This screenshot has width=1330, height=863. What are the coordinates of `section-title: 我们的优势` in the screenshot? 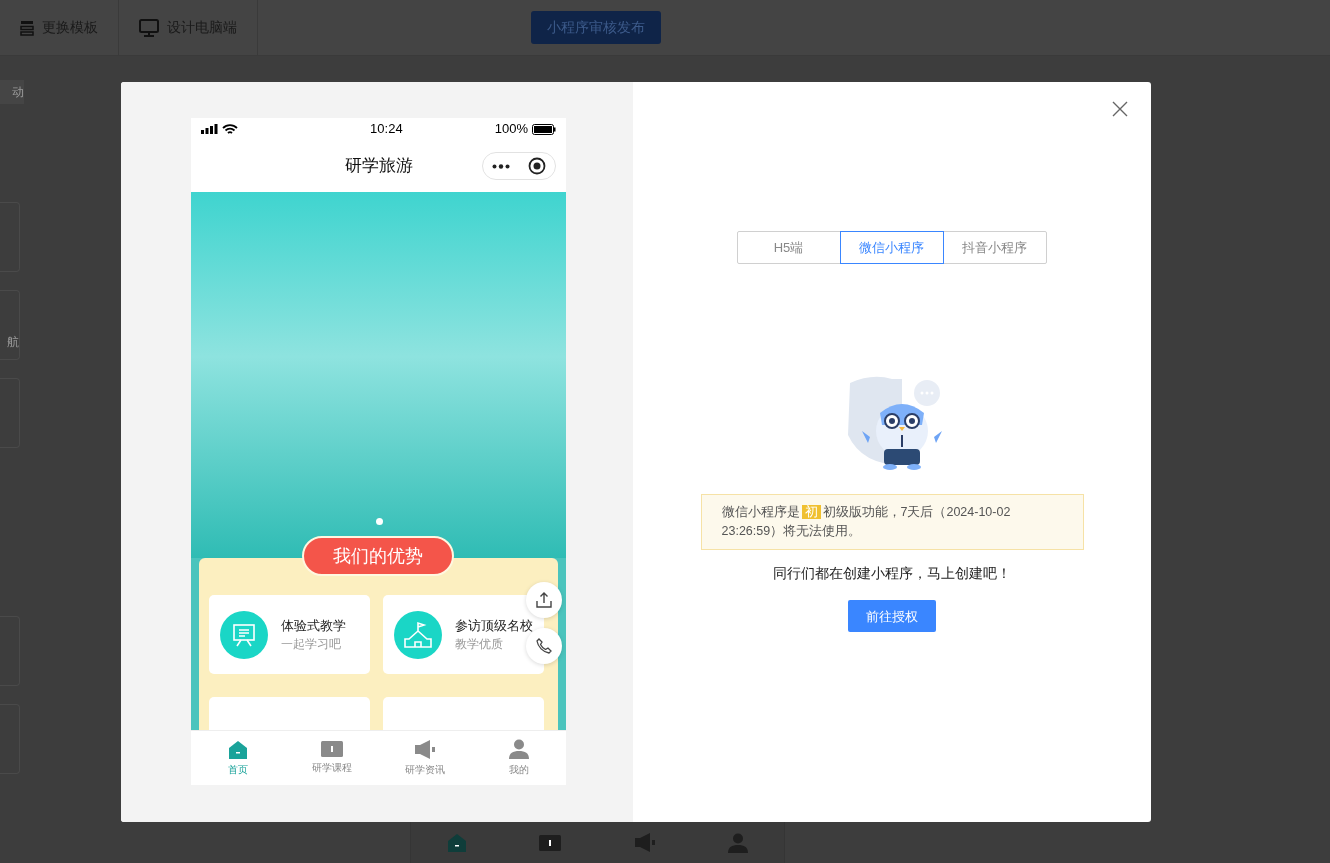 It's located at (378, 556).